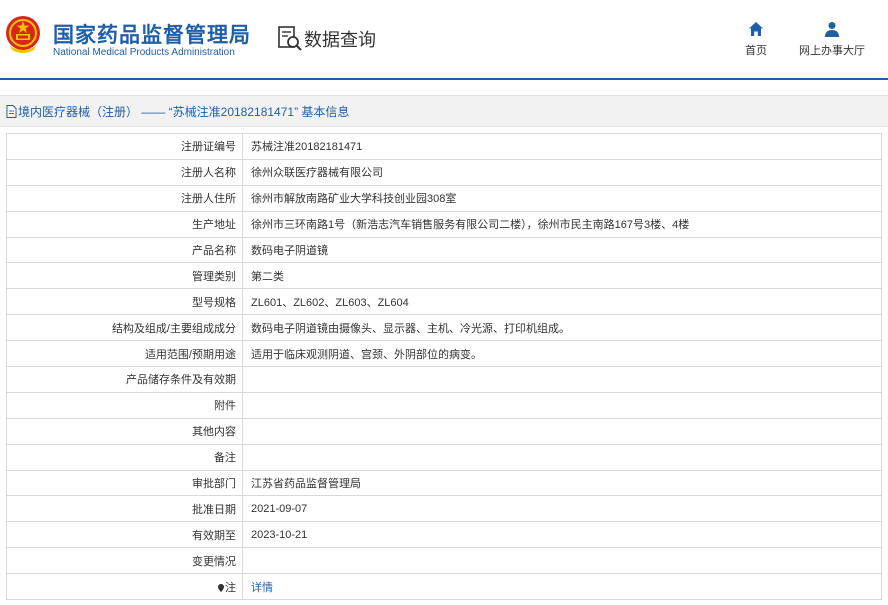 This screenshot has width=888, height=605. What do you see at coordinates (562, 483) in the screenshot?
I see `field-value: 江苏省药品监督管理局` at bounding box center [562, 483].